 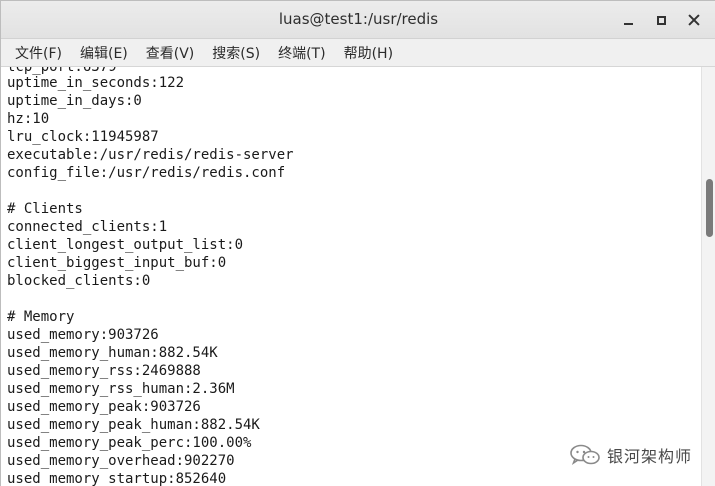 What do you see at coordinates (368, 53) in the screenshot?
I see `menu-help: 帮助(H)` at bounding box center [368, 53].